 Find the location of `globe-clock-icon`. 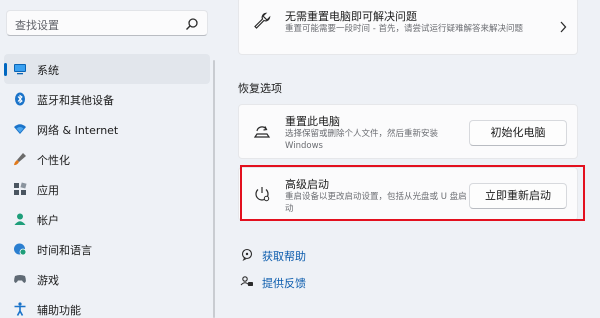

globe-clock-icon is located at coordinates (20, 249).